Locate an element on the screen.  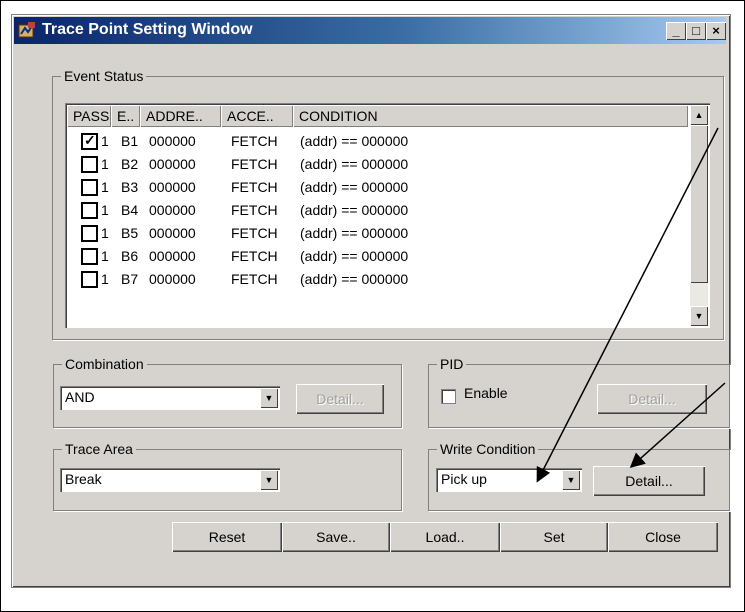
pid-label: PID is located at coordinates (452, 364).